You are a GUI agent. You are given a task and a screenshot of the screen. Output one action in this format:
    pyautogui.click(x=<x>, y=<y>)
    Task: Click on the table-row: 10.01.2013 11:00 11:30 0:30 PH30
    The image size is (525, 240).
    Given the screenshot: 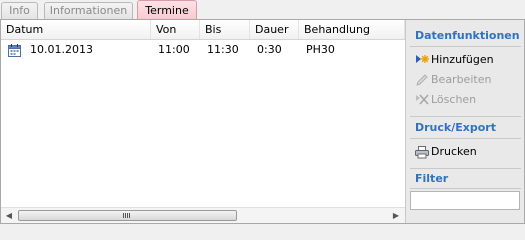 What is the action you would take?
    pyautogui.click(x=203, y=50)
    